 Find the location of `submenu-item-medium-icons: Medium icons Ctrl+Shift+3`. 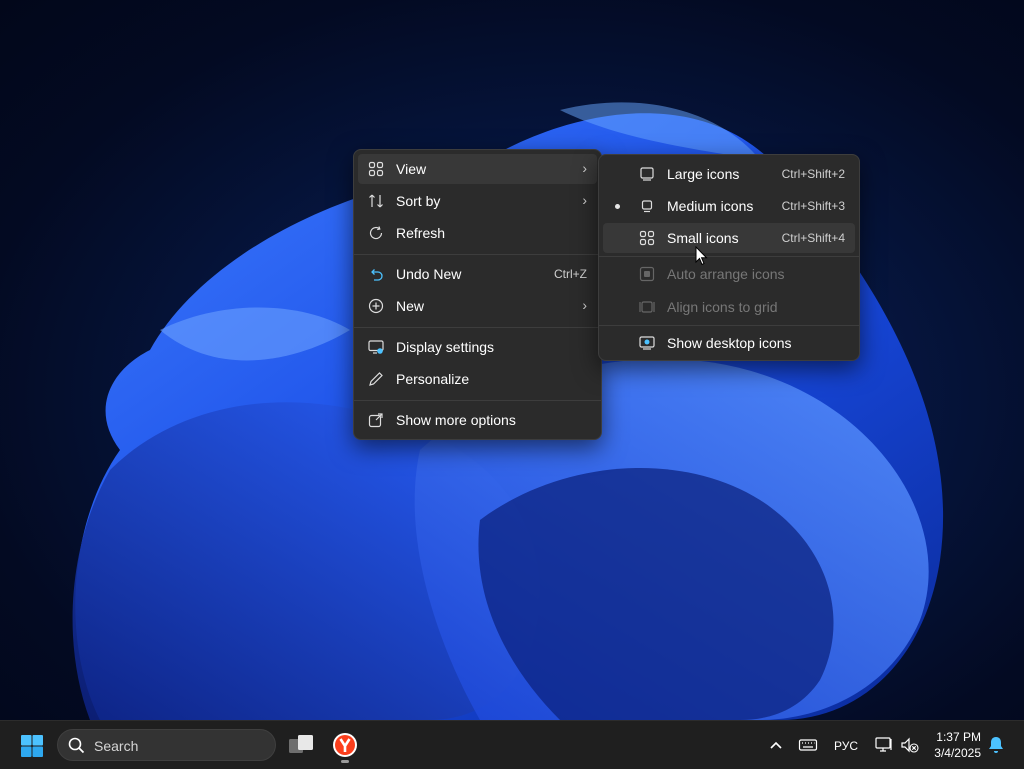

submenu-item-medium-icons: Medium icons Ctrl+Shift+3 is located at coordinates (729, 206).